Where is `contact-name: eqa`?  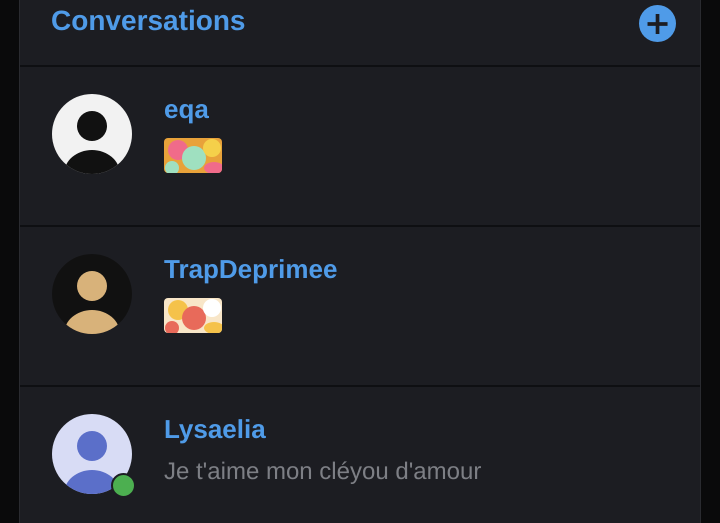
contact-name: eqa is located at coordinates (193, 109).